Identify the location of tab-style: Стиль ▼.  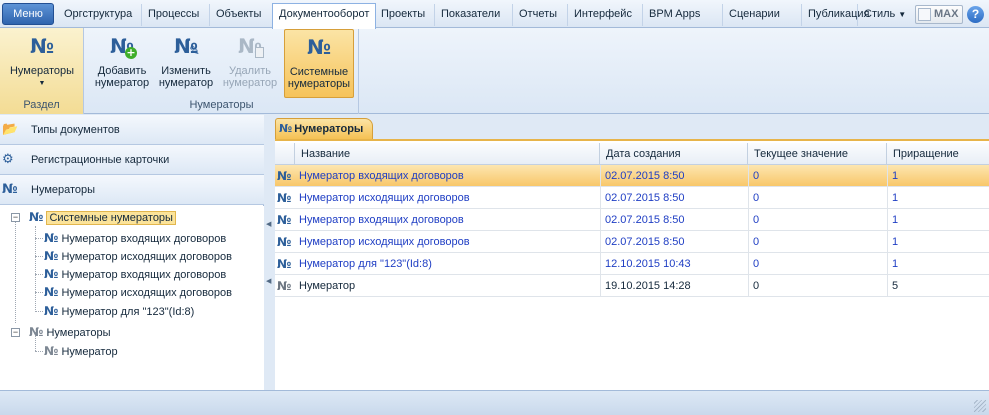
(884, 15).